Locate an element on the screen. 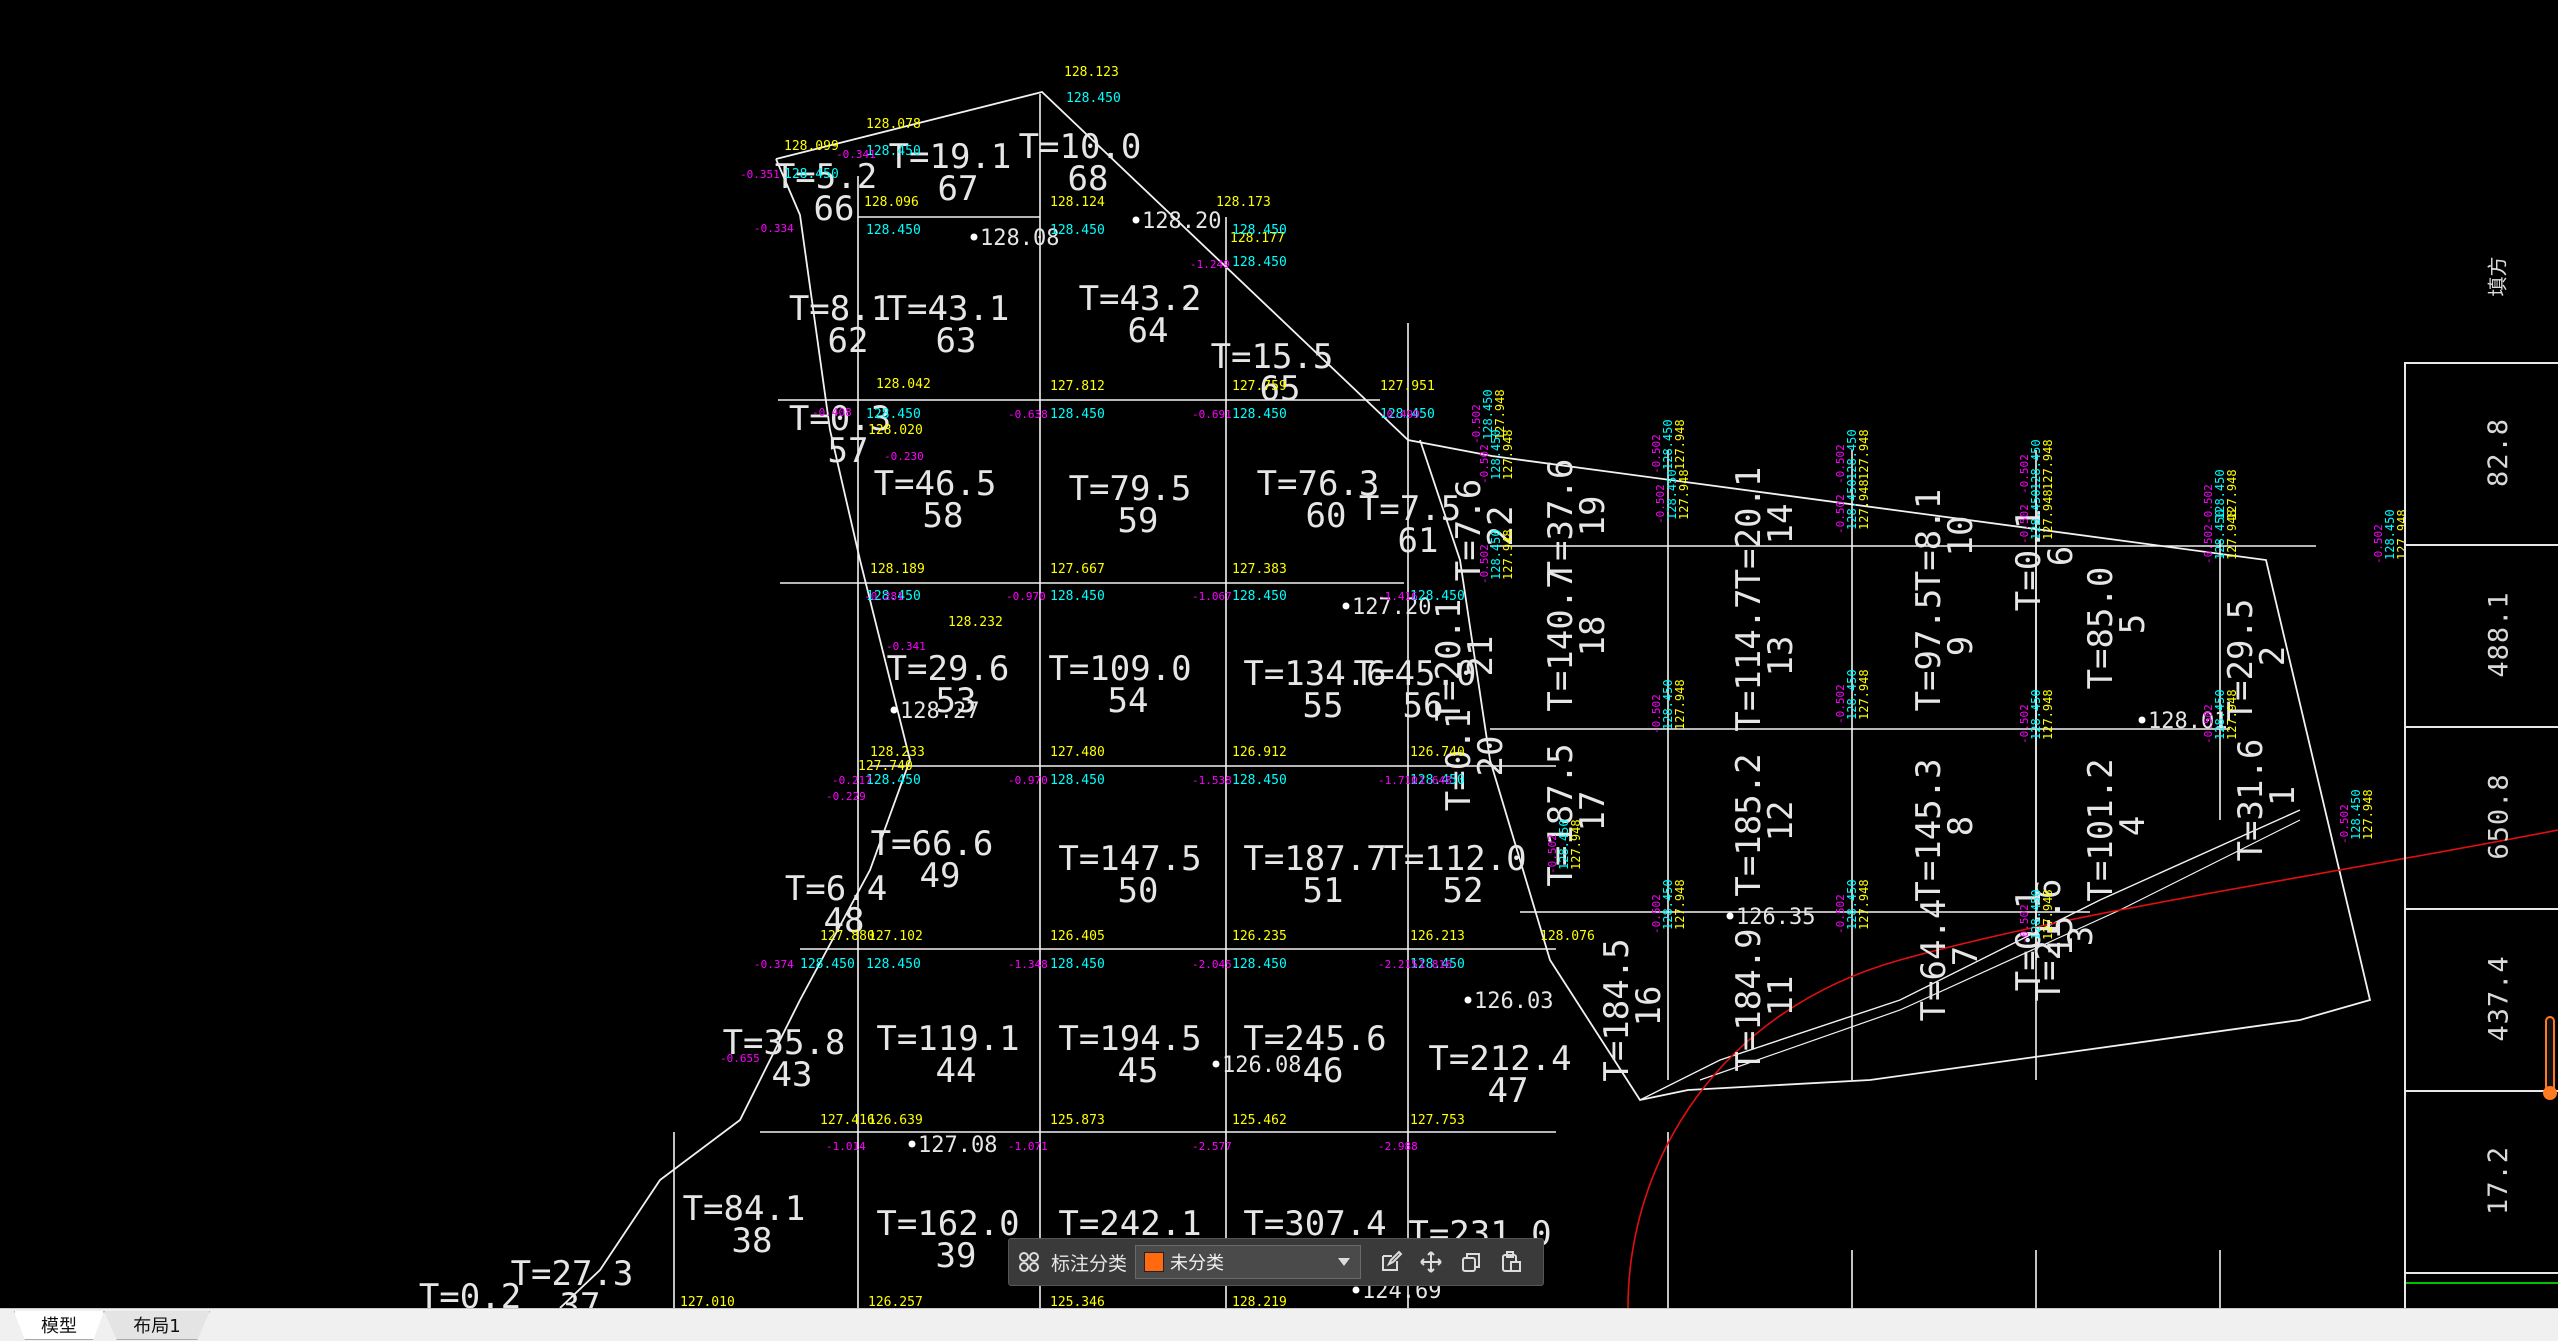 This screenshot has height=1341, width=2558. side-table-value: 437.4 is located at coordinates (2499, 998).